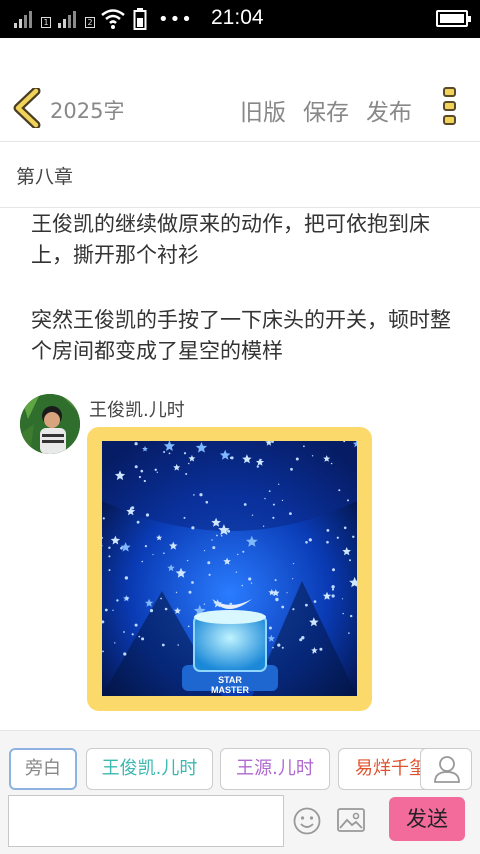  Describe the element at coordinates (230, 690) in the screenshot. I see `image-caption-line2: MASTER` at that location.